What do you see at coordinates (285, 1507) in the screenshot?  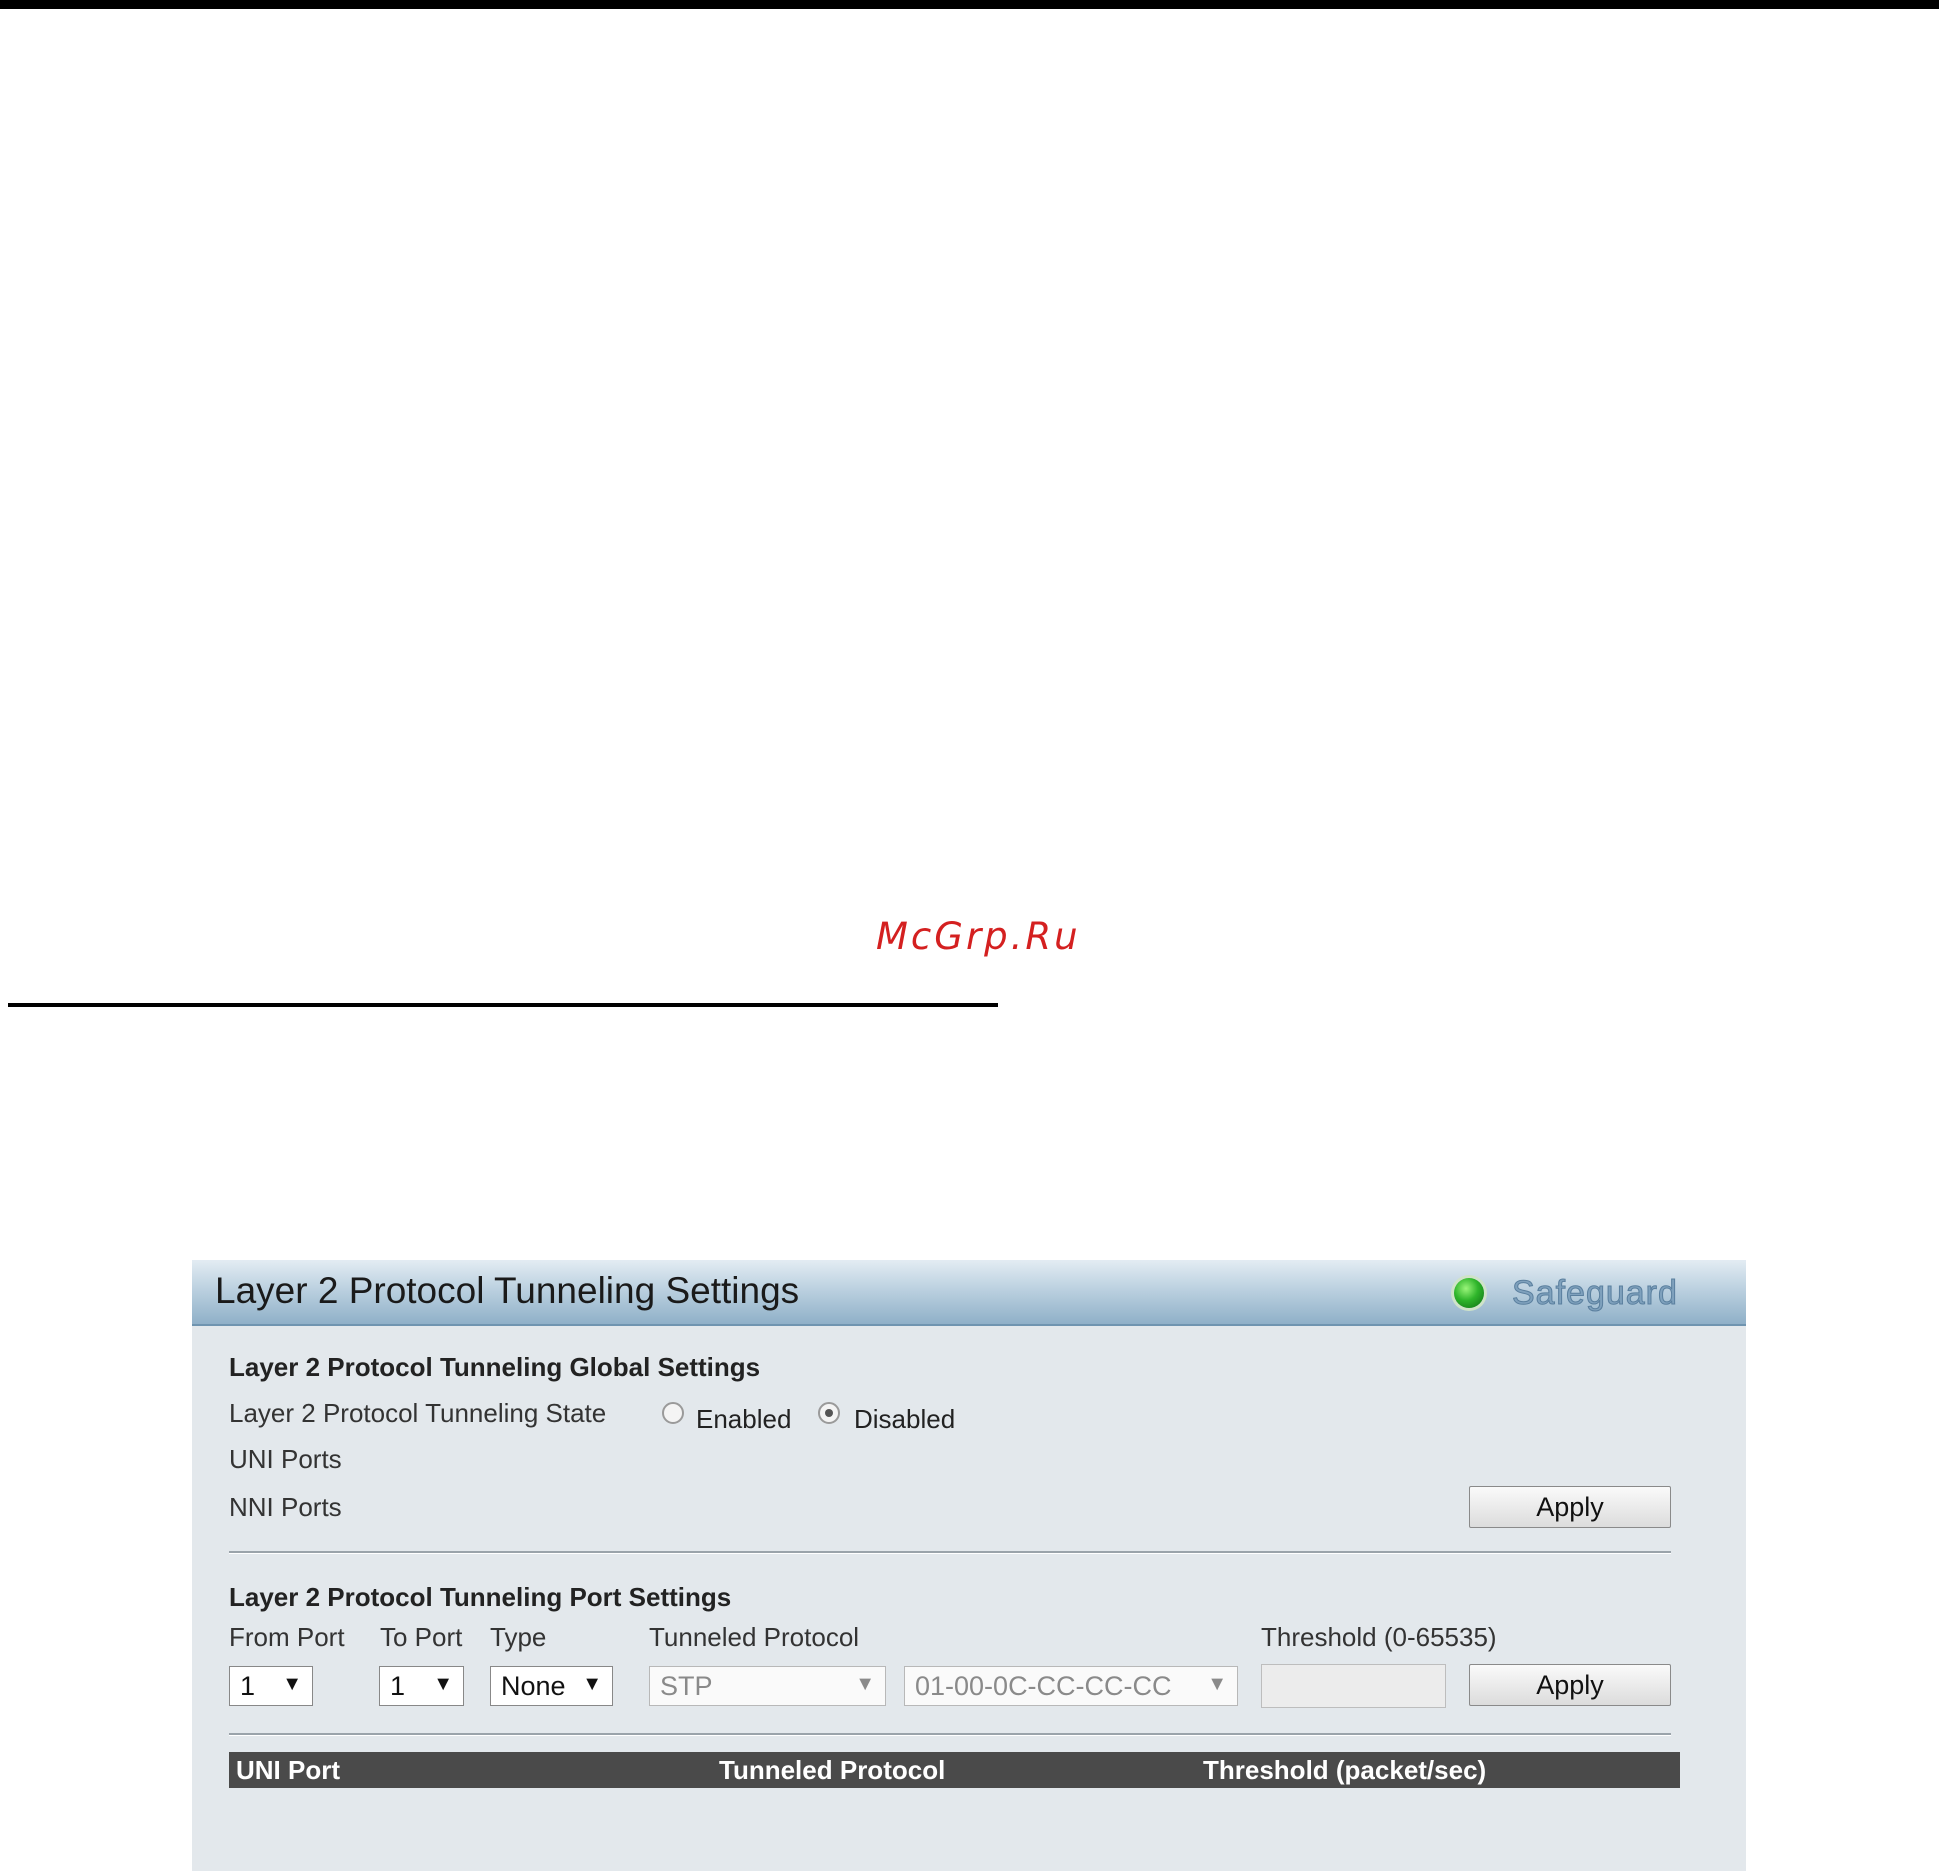 I see `nni-ports-label: NNI Ports` at bounding box center [285, 1507].